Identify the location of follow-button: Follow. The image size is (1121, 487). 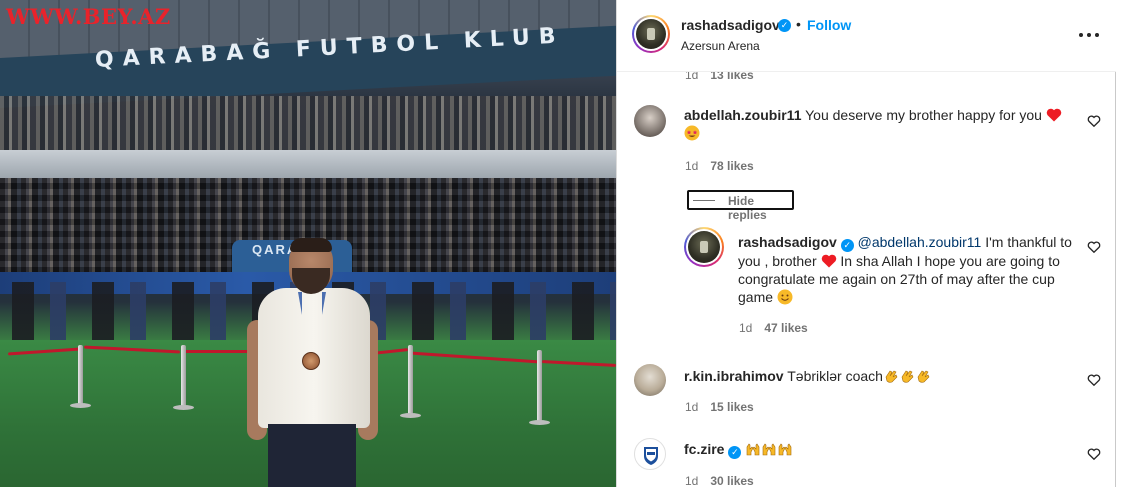
(829, 25).